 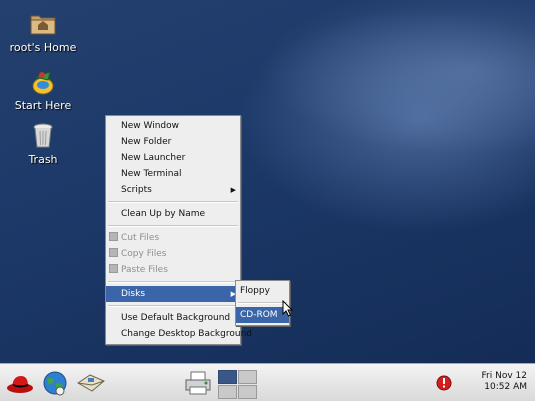 I want to click on alert-notification-icon, so click(x=444, y=383).